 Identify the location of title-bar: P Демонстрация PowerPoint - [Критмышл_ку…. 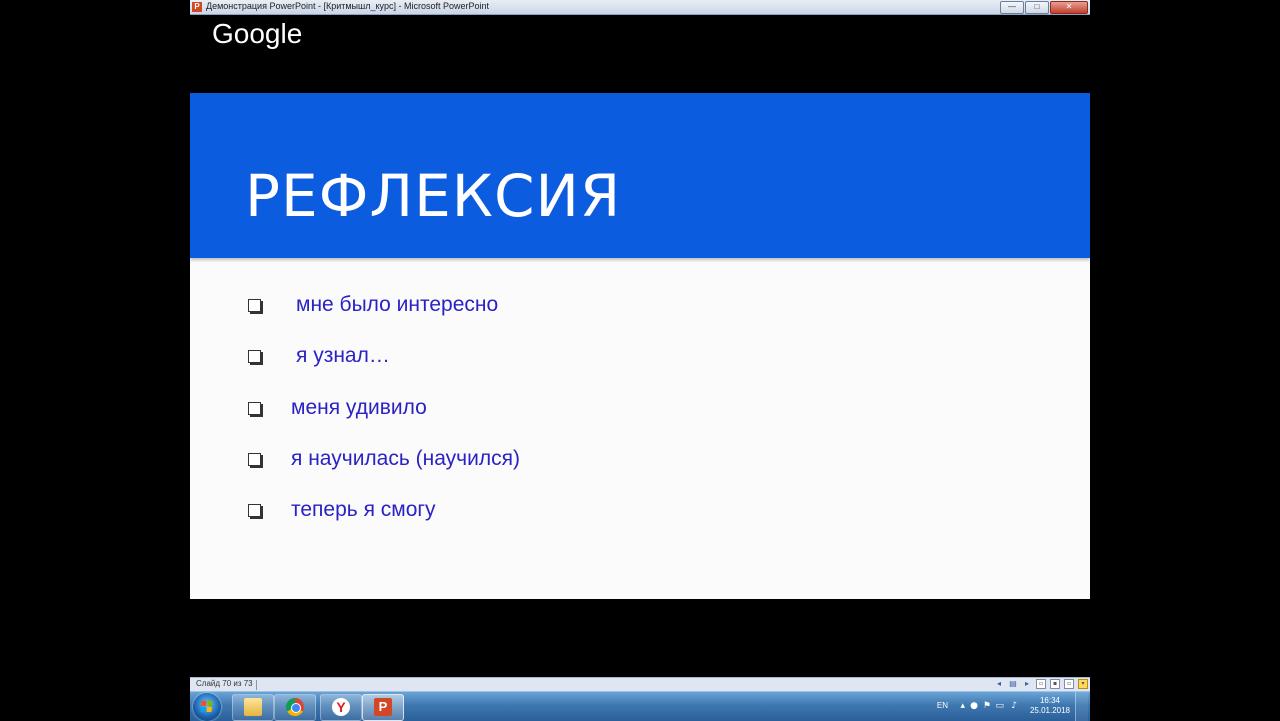
(640, 7).